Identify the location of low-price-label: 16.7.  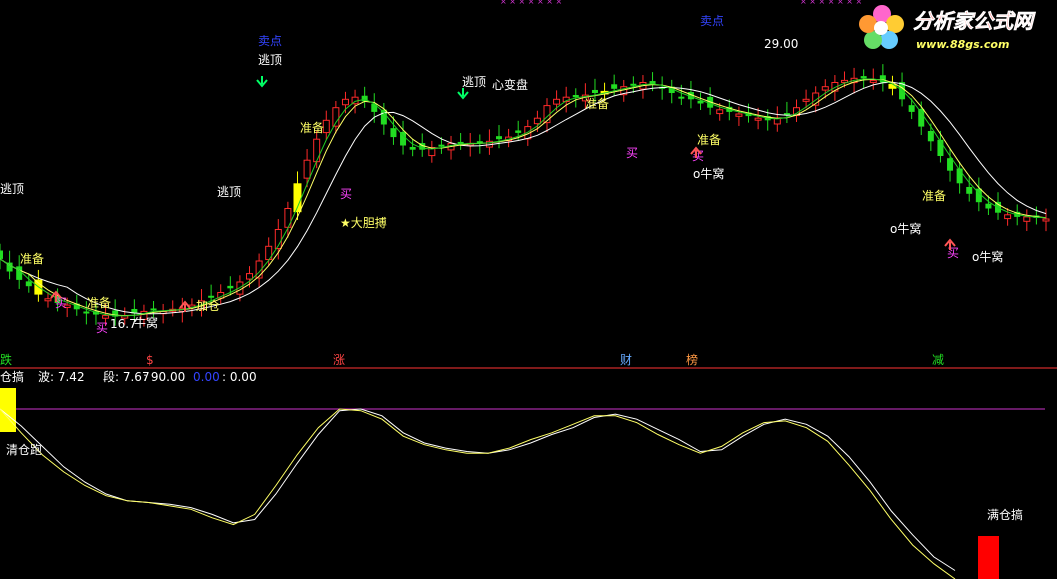
(123, 324).